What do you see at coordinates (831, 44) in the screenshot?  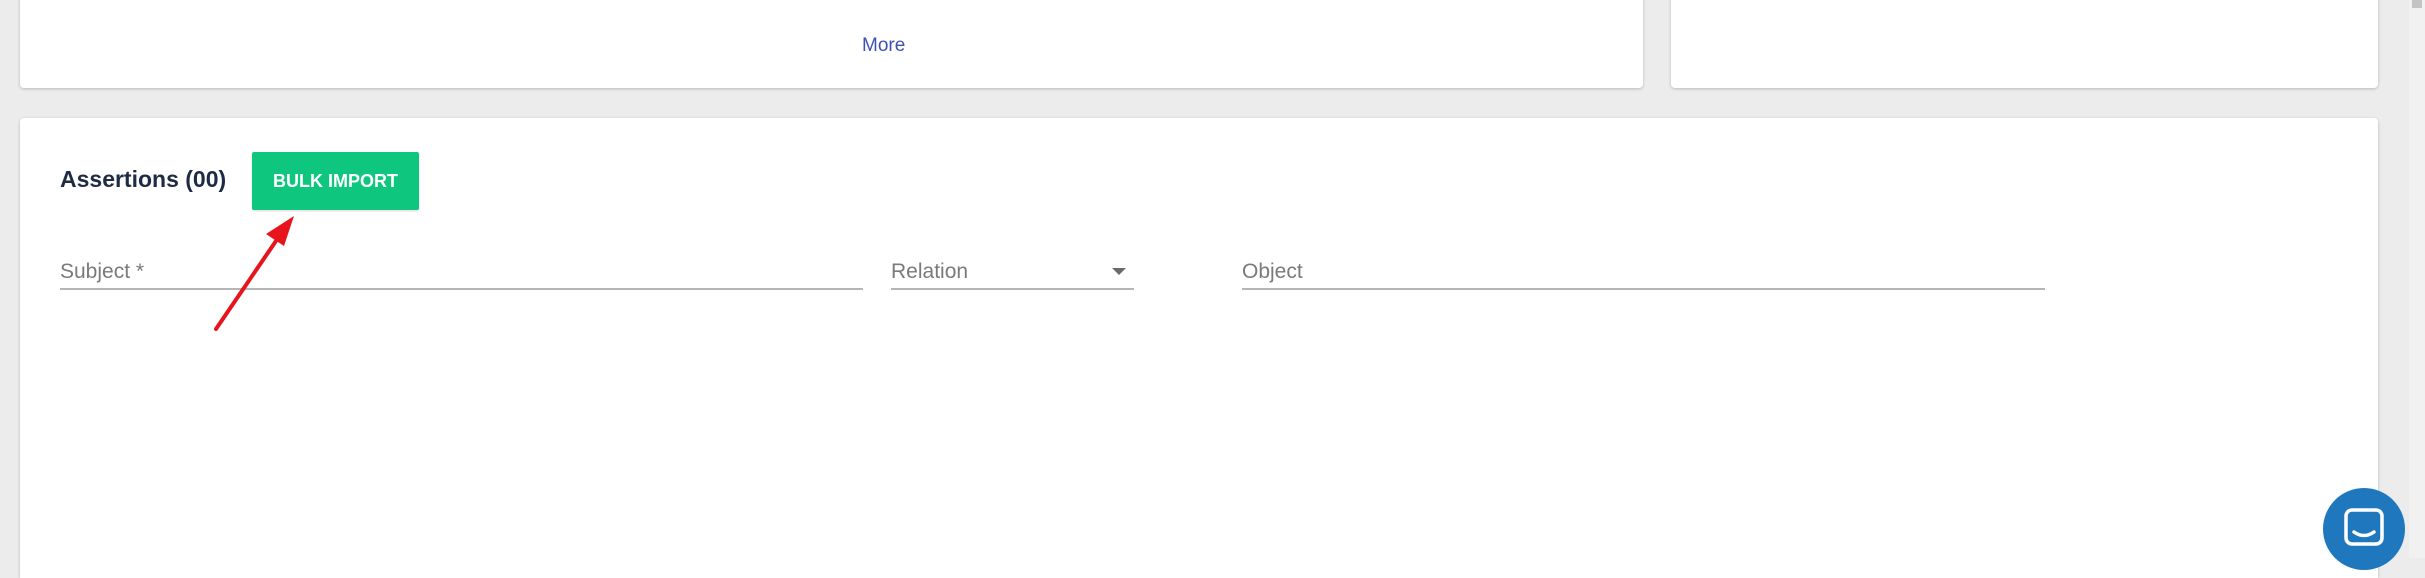 I see `top-left-card` at bounding box center [831, 44].